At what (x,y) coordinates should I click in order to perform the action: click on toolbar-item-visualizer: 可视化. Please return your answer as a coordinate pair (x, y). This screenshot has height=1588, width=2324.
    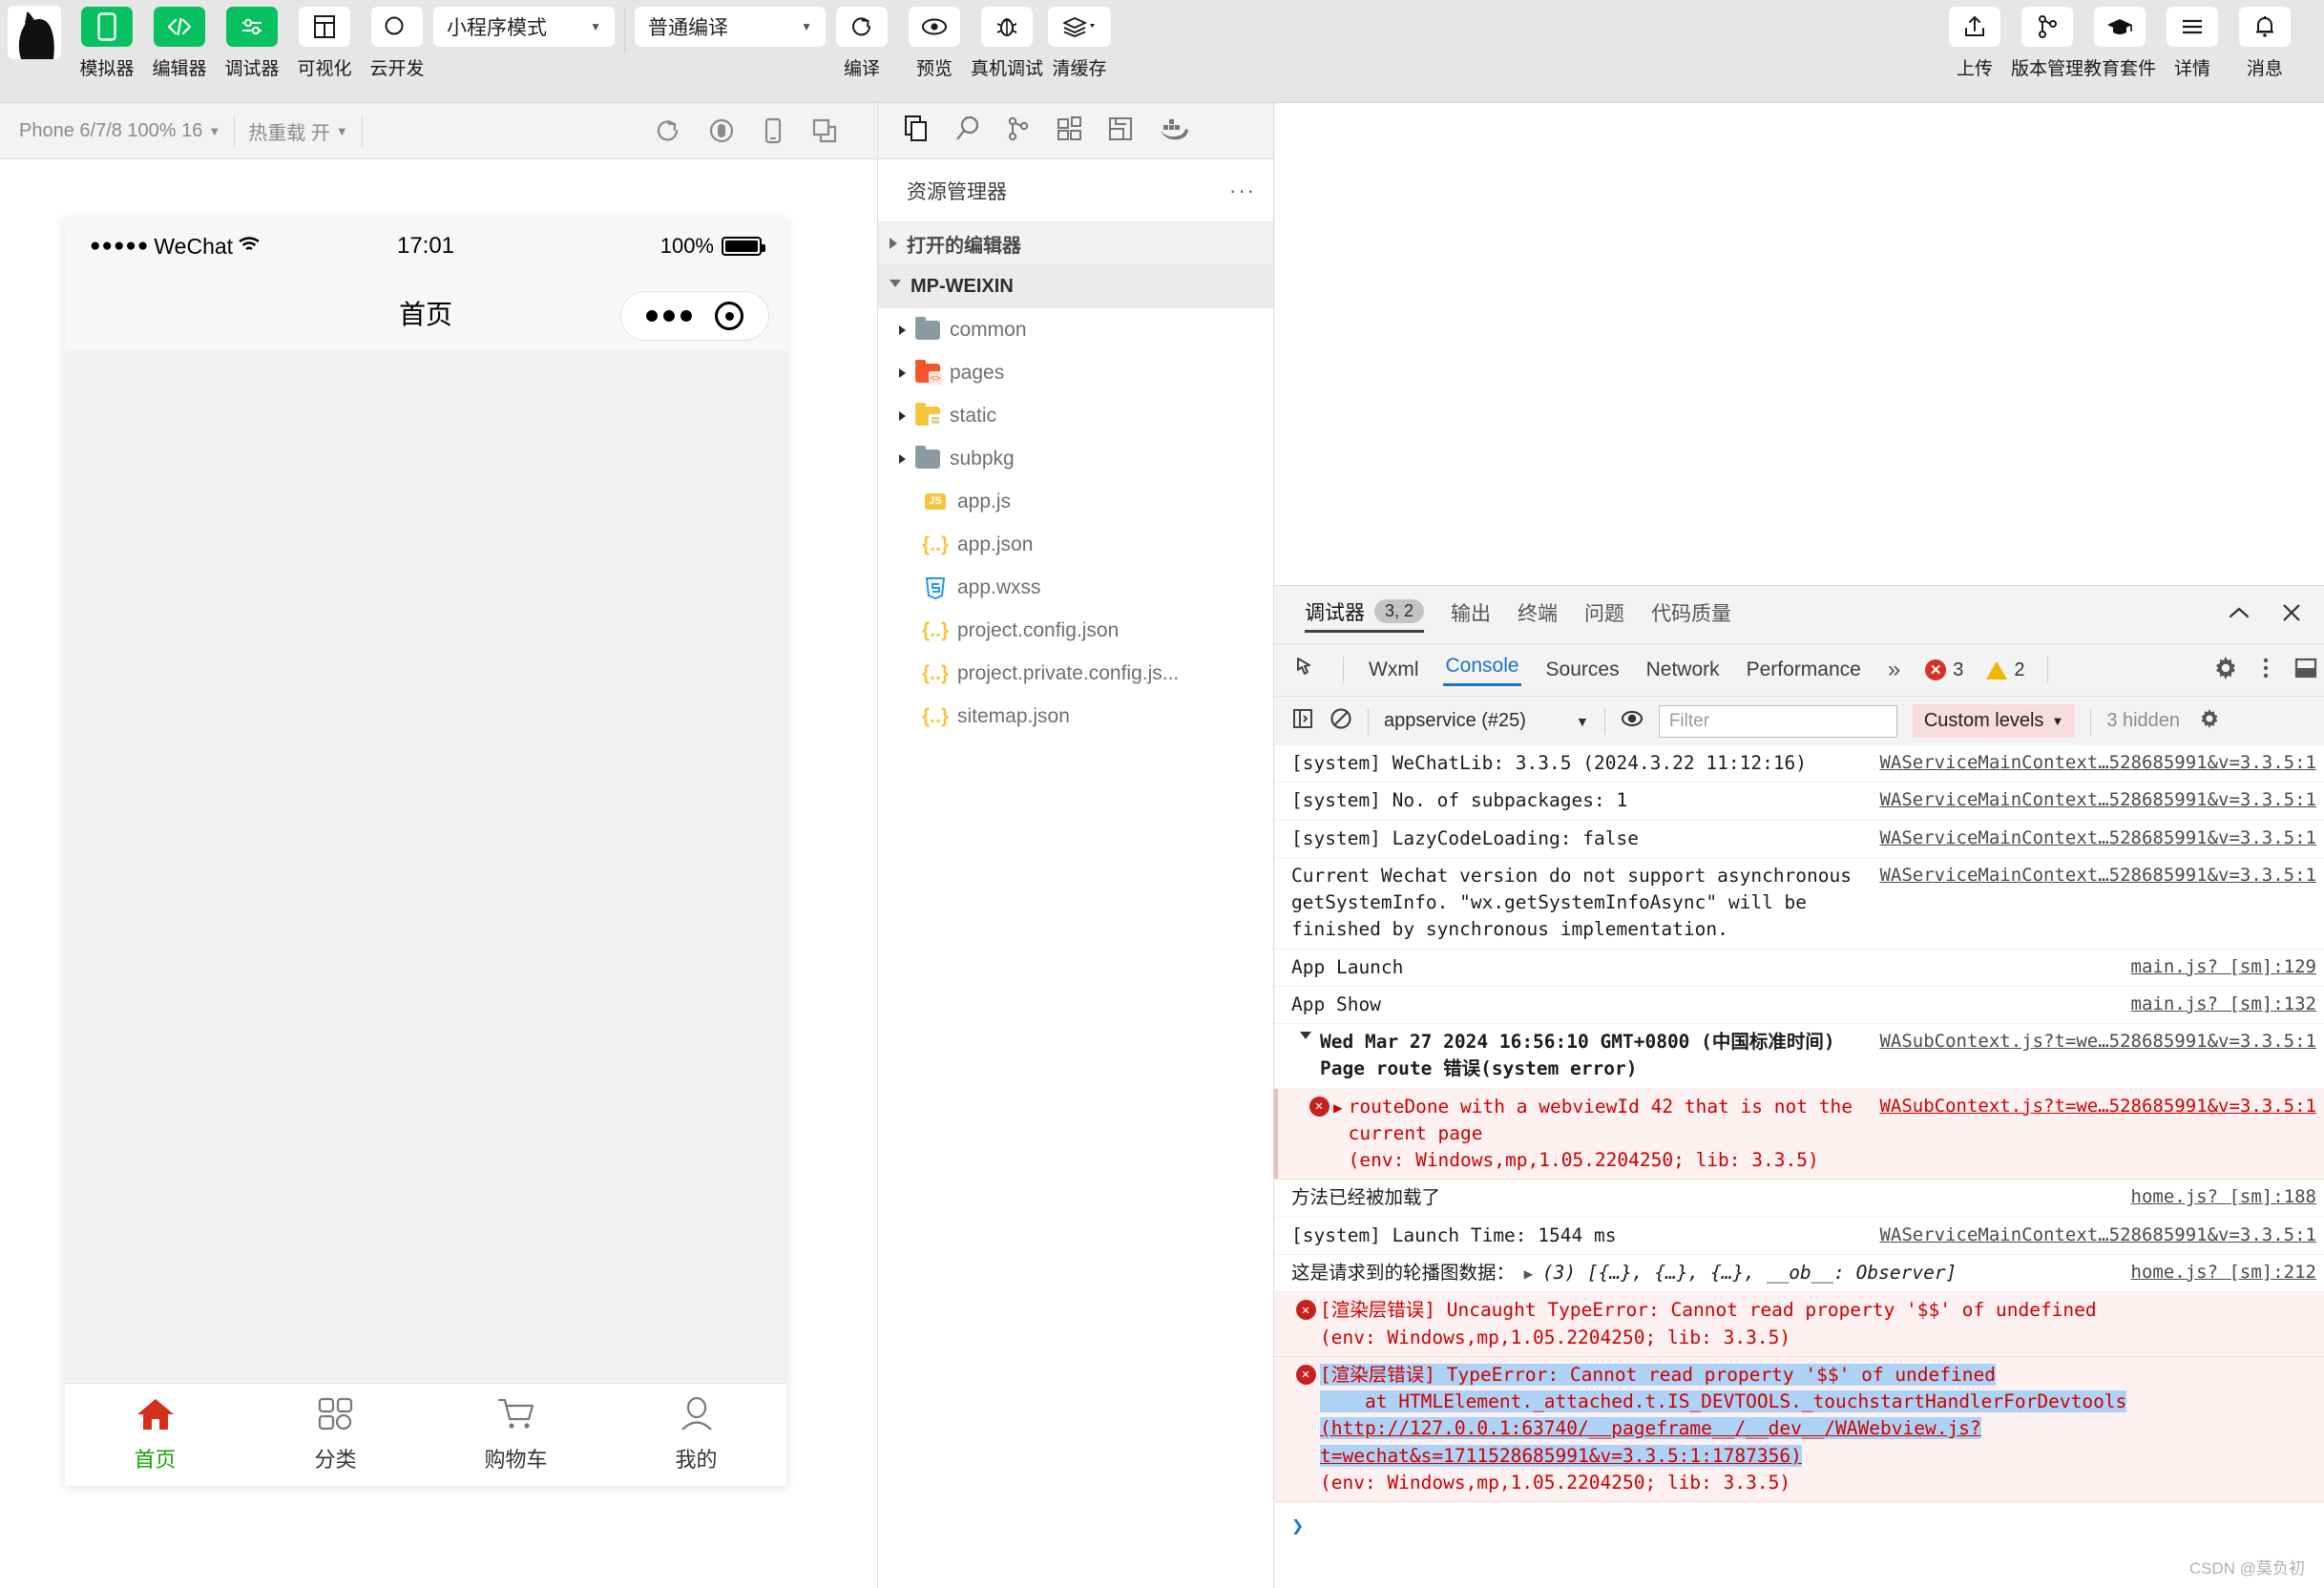
    Looking at the image, I should click on (325, 40).